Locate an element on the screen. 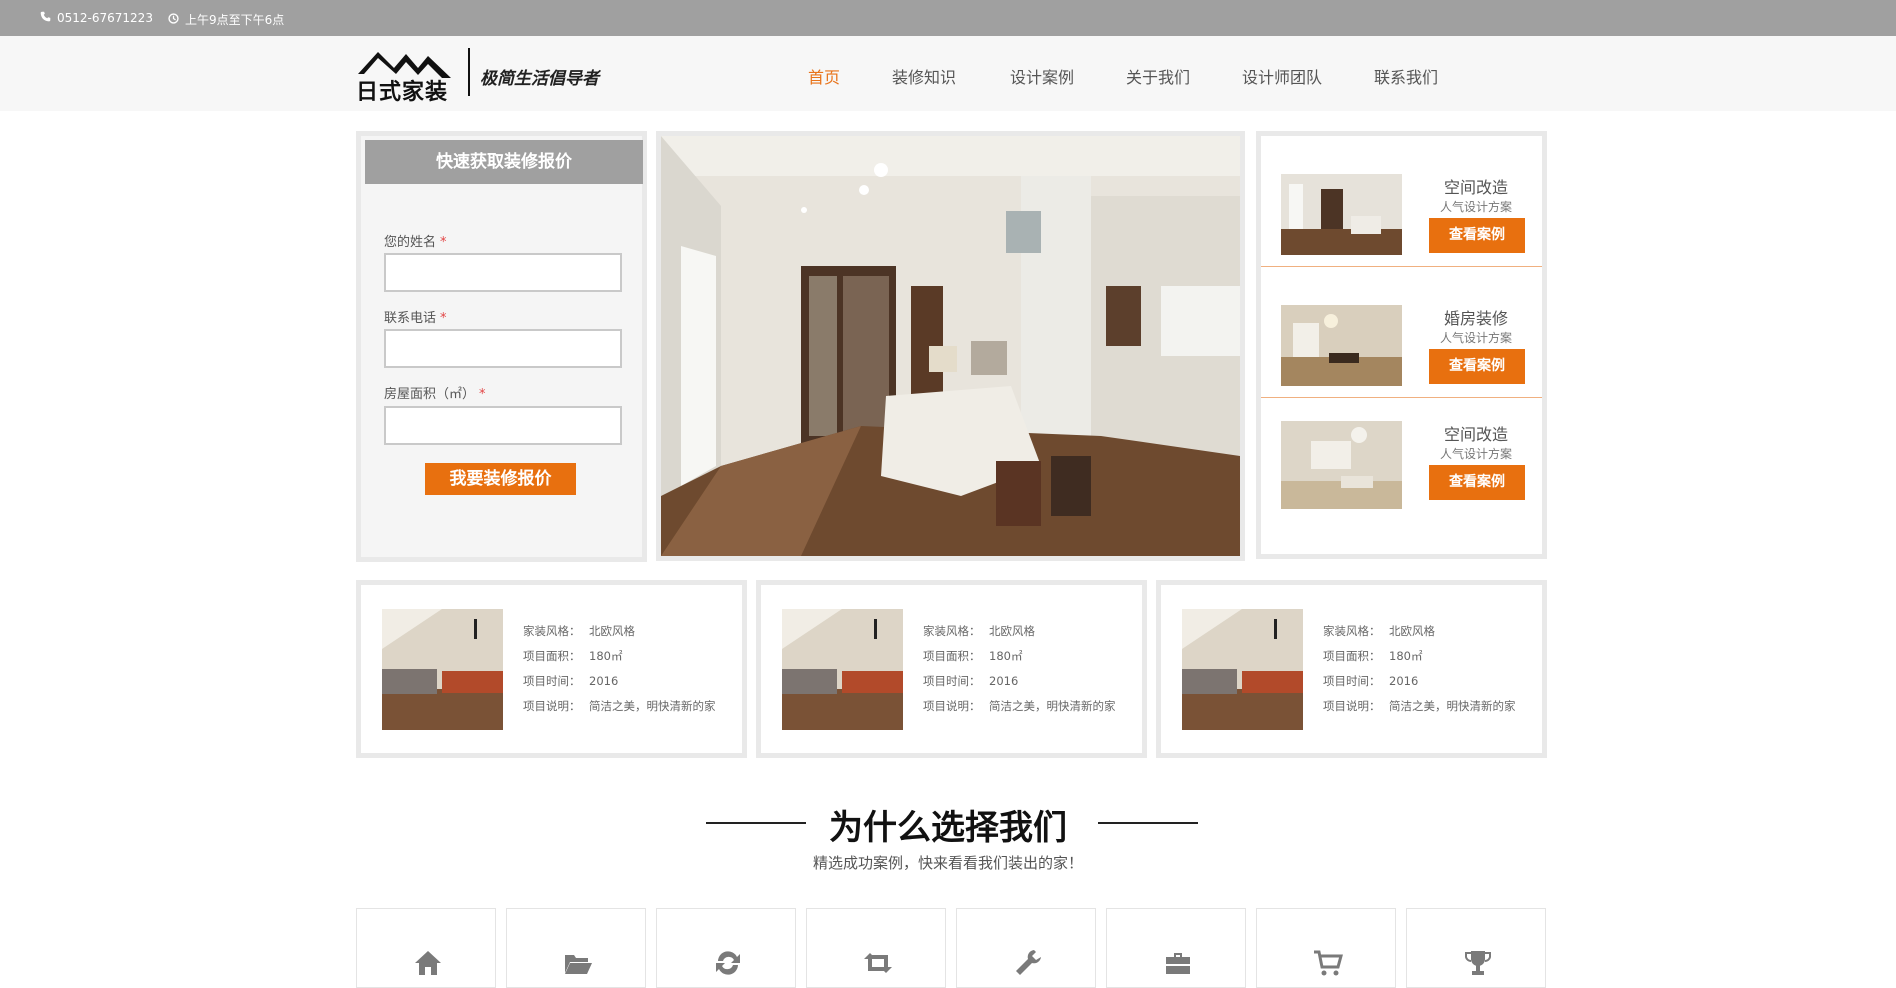  side-case-name: 婚房装修 is located at coordinates (1475, 318).